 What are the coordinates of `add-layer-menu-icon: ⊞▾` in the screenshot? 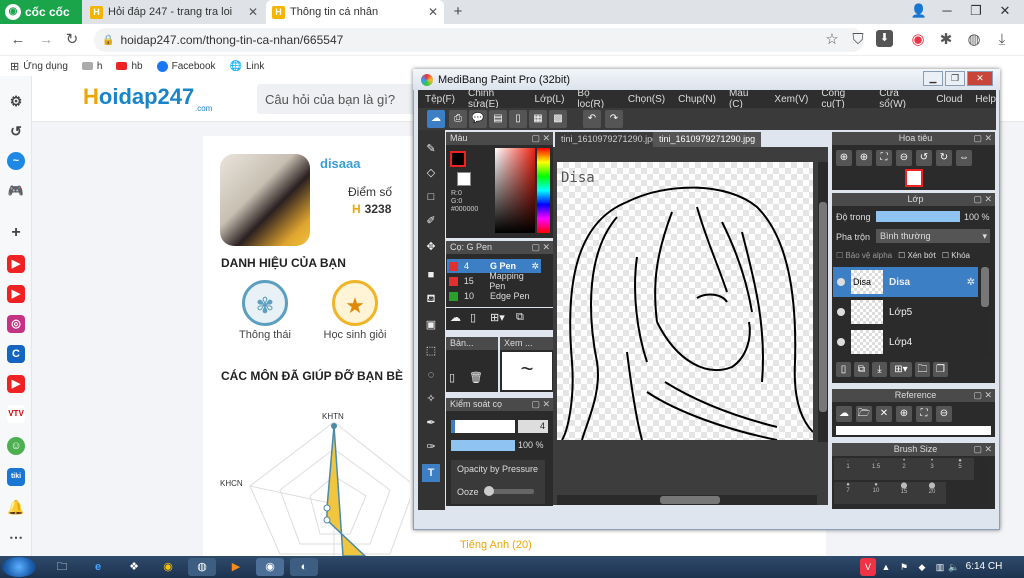 It's located at (901, 369).